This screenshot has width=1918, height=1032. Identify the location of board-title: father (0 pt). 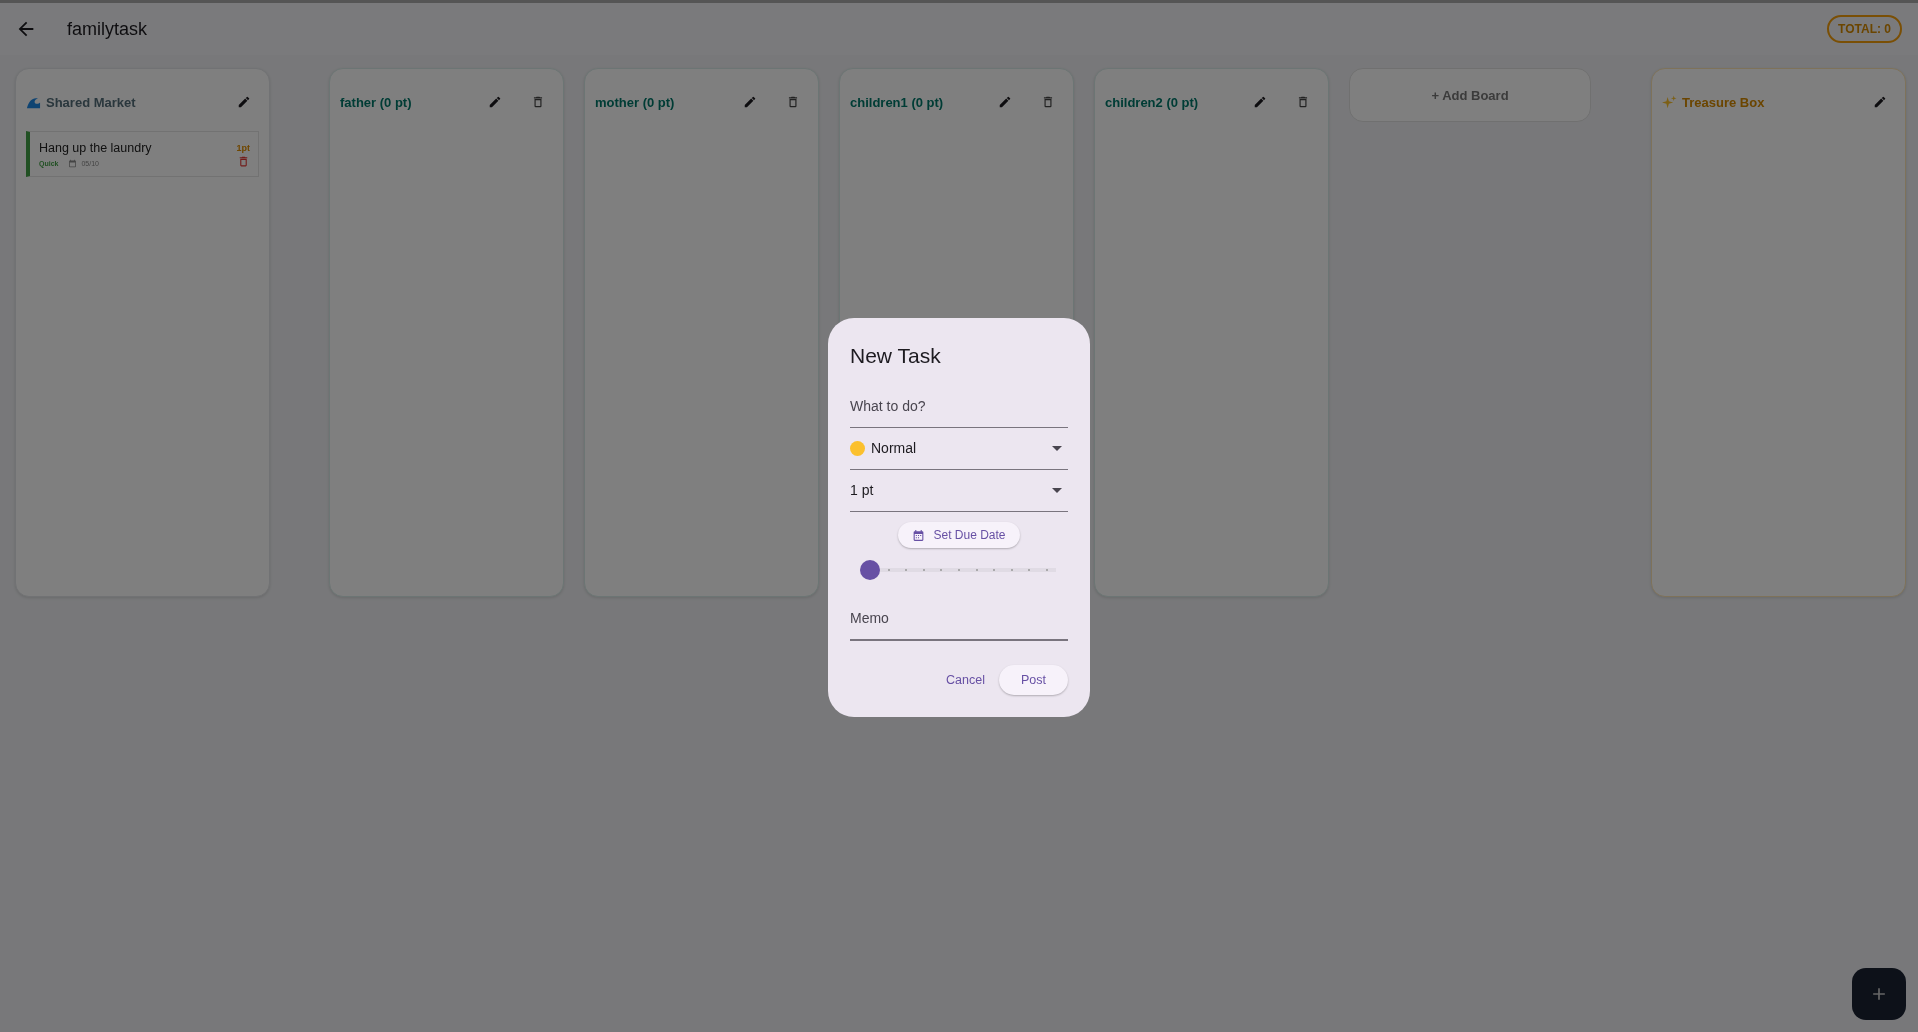
(376, 102).